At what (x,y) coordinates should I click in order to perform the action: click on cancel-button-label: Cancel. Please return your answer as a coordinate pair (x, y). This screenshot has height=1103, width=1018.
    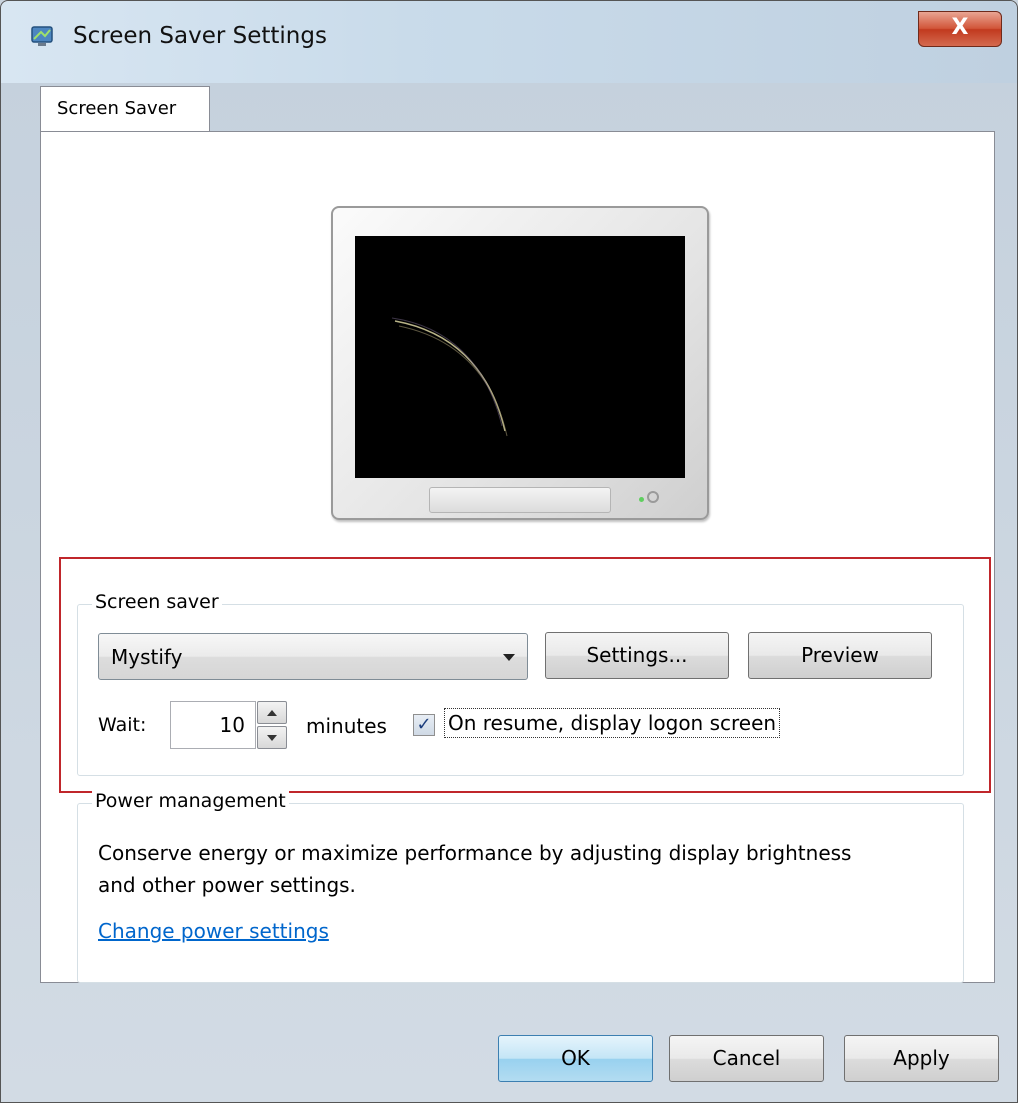
    Looking at the image, I should click on (746, 1058).